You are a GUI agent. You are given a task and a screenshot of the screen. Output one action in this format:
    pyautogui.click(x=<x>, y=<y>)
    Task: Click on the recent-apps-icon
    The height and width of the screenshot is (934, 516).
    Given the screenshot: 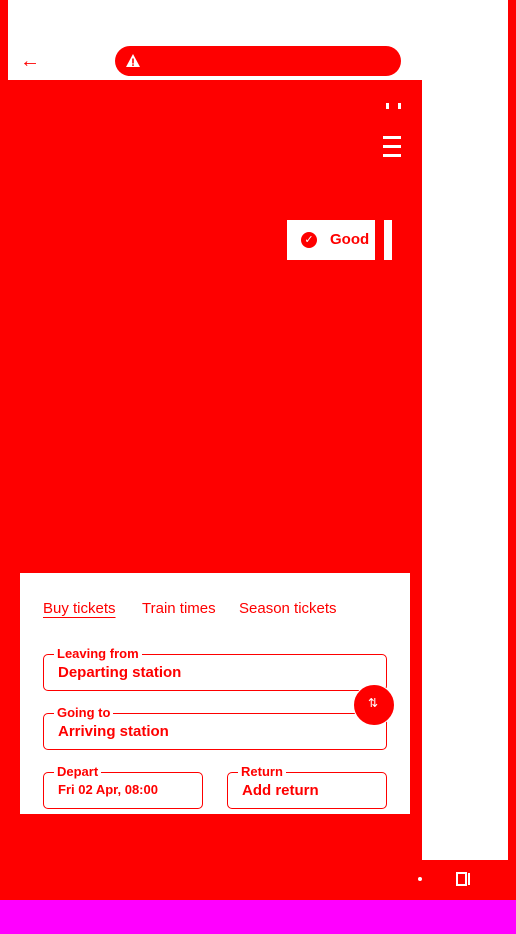 What is the action you would take?
    pyautogui.click(x=463, y=879)
    